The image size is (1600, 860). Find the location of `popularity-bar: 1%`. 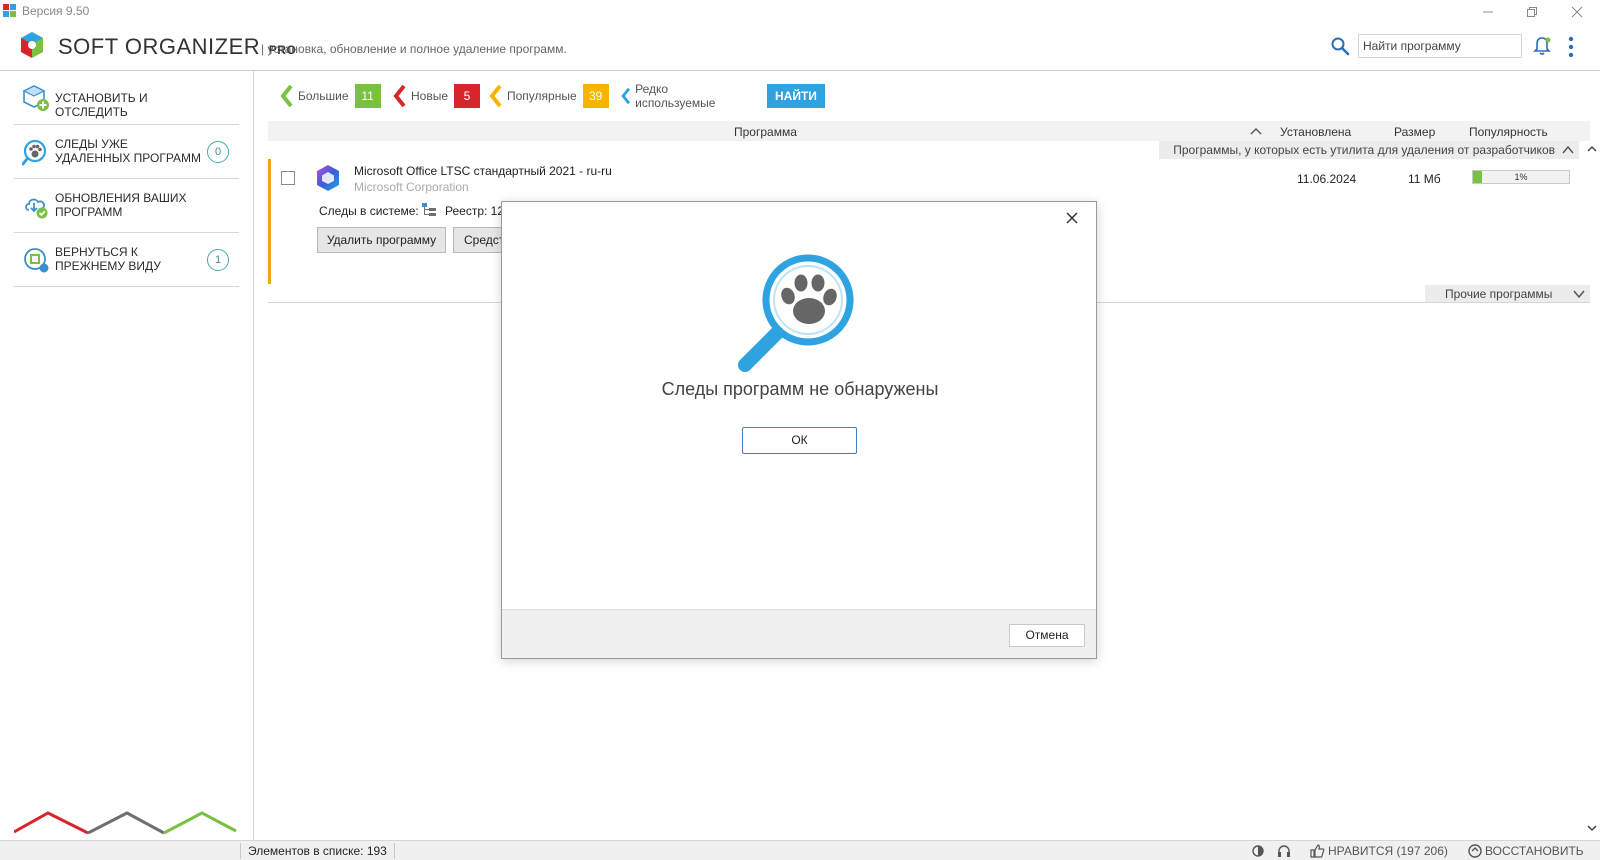

popularity-bar: 1% is located at coordinates (1521, 177).